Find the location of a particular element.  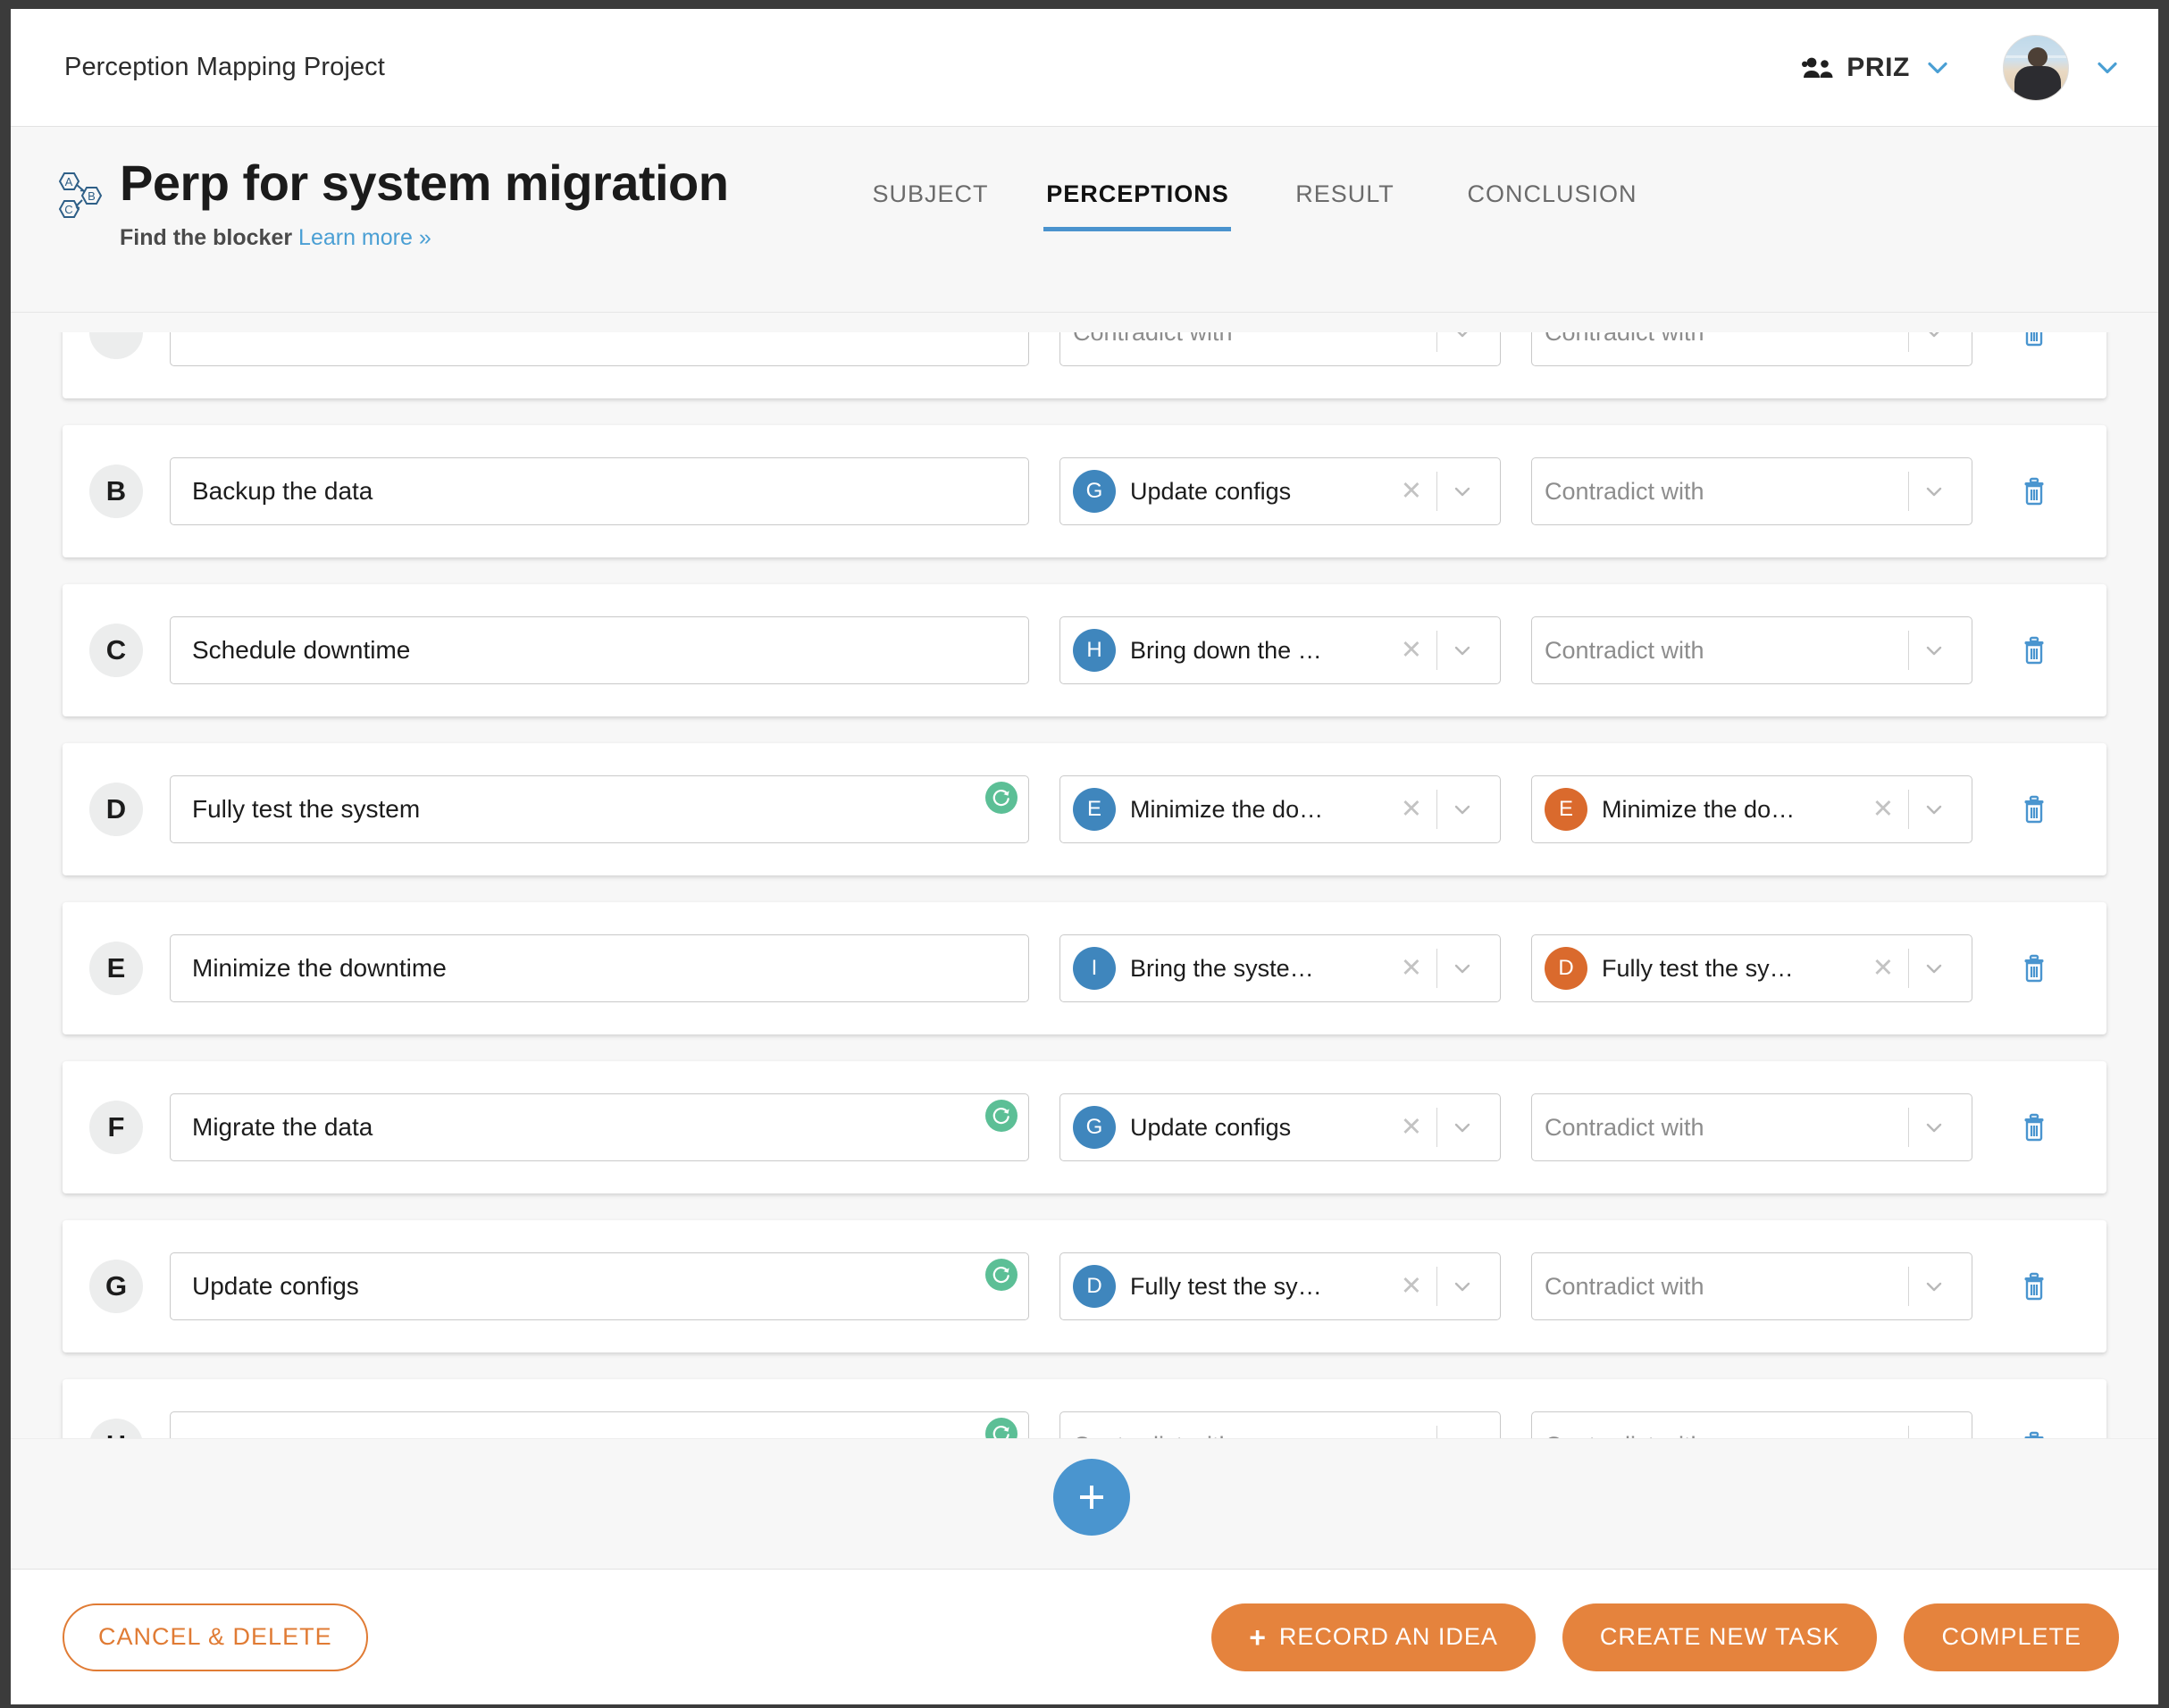

row-letter-badge: E is located at coordinates (116, 968).